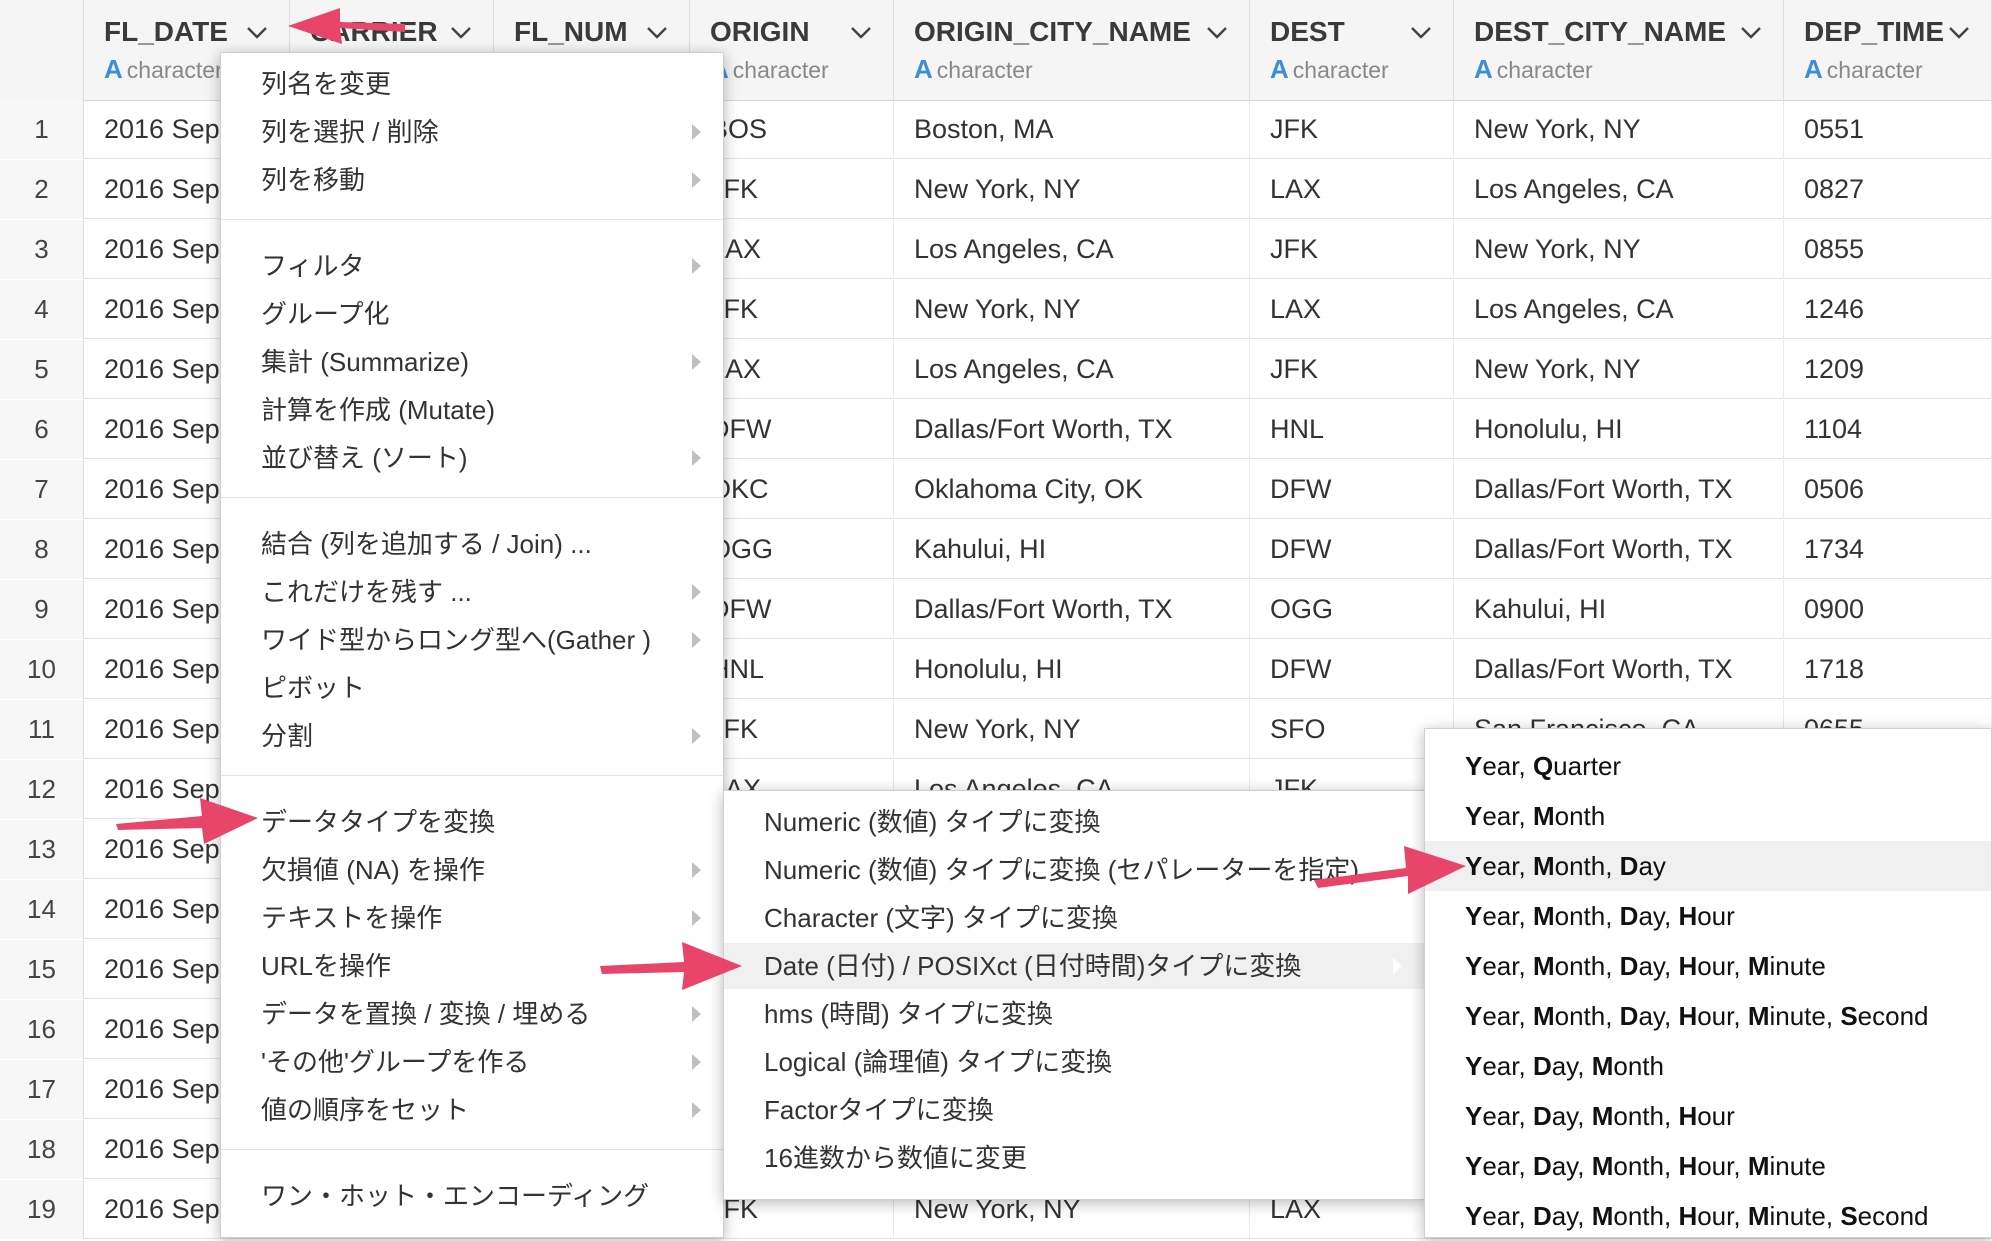  Describe the element at coordinates (42, 969) in the screenshot. I see `row-number: 15` at that location.